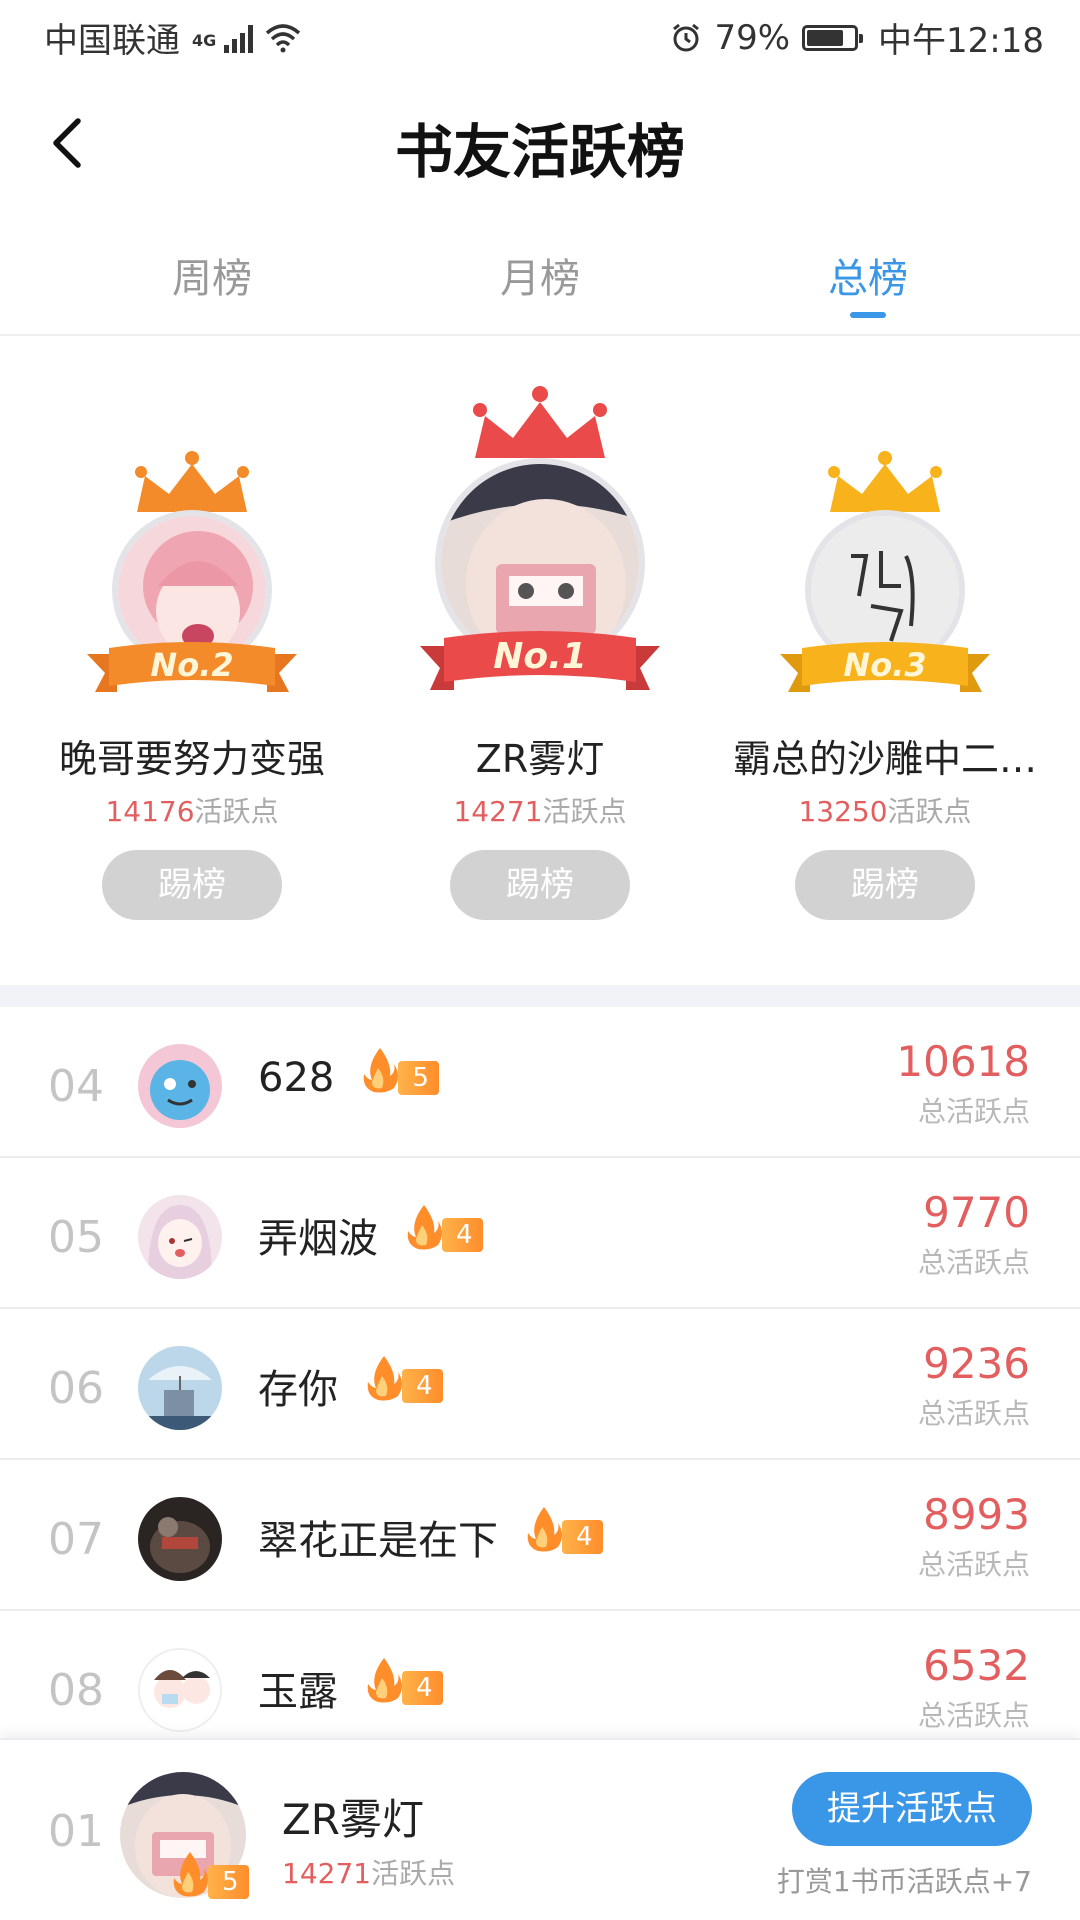  I want to click on rank-label: No.3, so click(885, 665).